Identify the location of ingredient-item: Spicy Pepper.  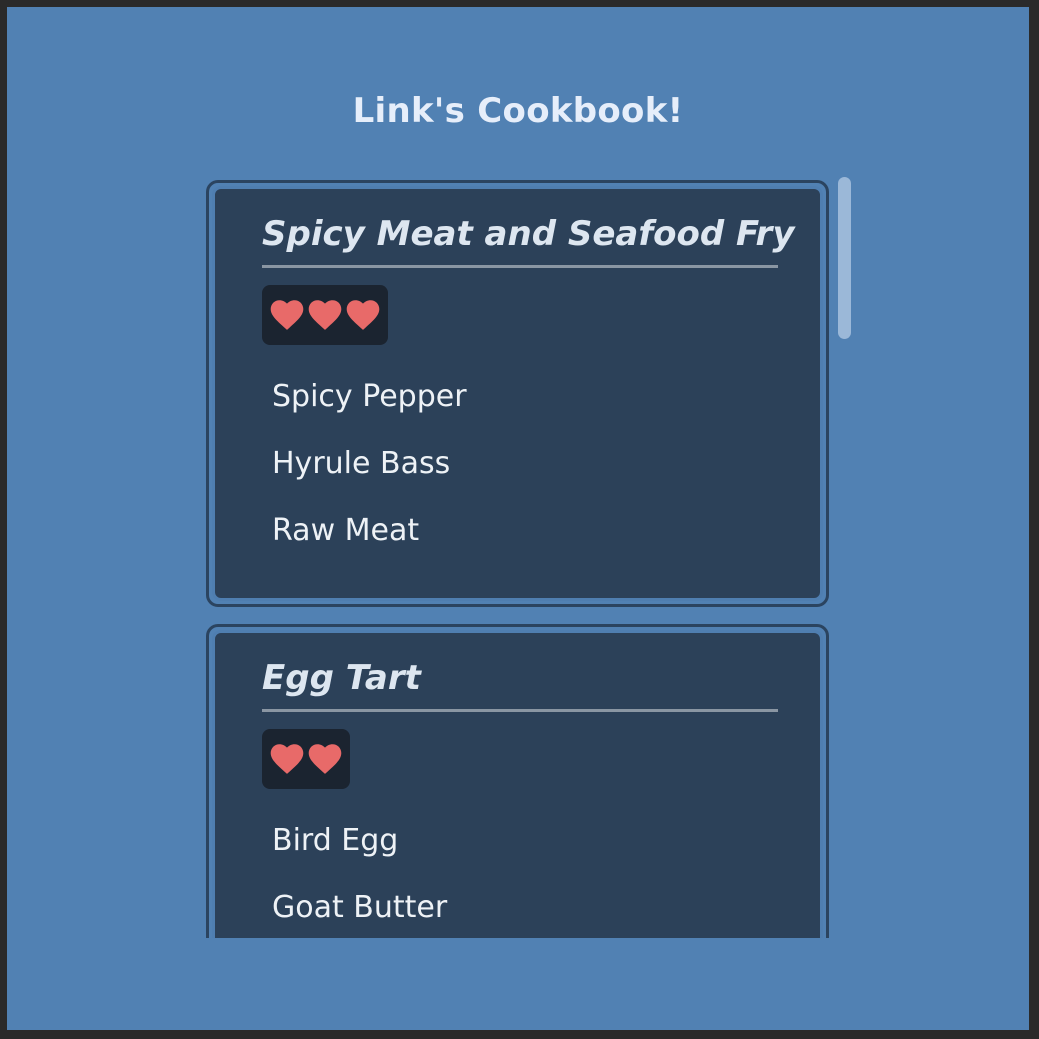
(369, 396).